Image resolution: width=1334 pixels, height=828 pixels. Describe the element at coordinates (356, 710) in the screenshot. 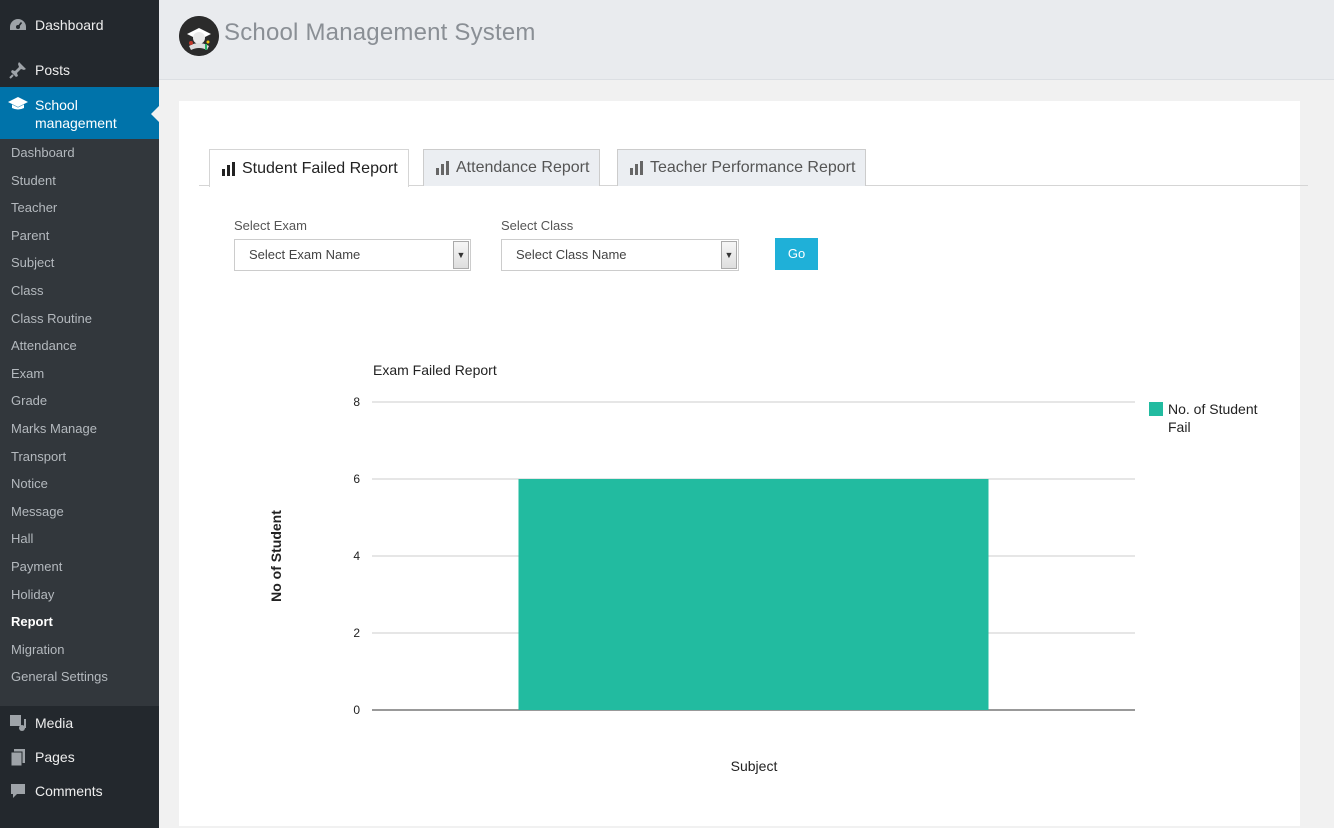

I see `y-tick-label: 0` at that location.